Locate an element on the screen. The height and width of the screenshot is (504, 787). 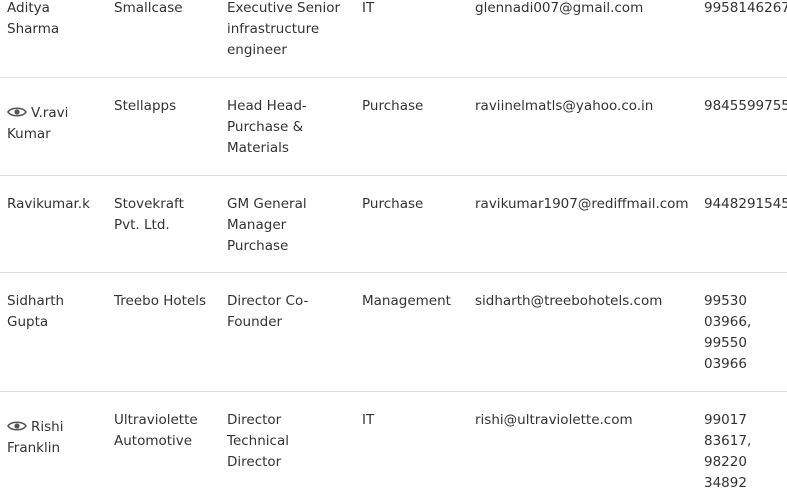
email-address: ravikumar1907@rediffmail.com is located at coordinates (582, 204).